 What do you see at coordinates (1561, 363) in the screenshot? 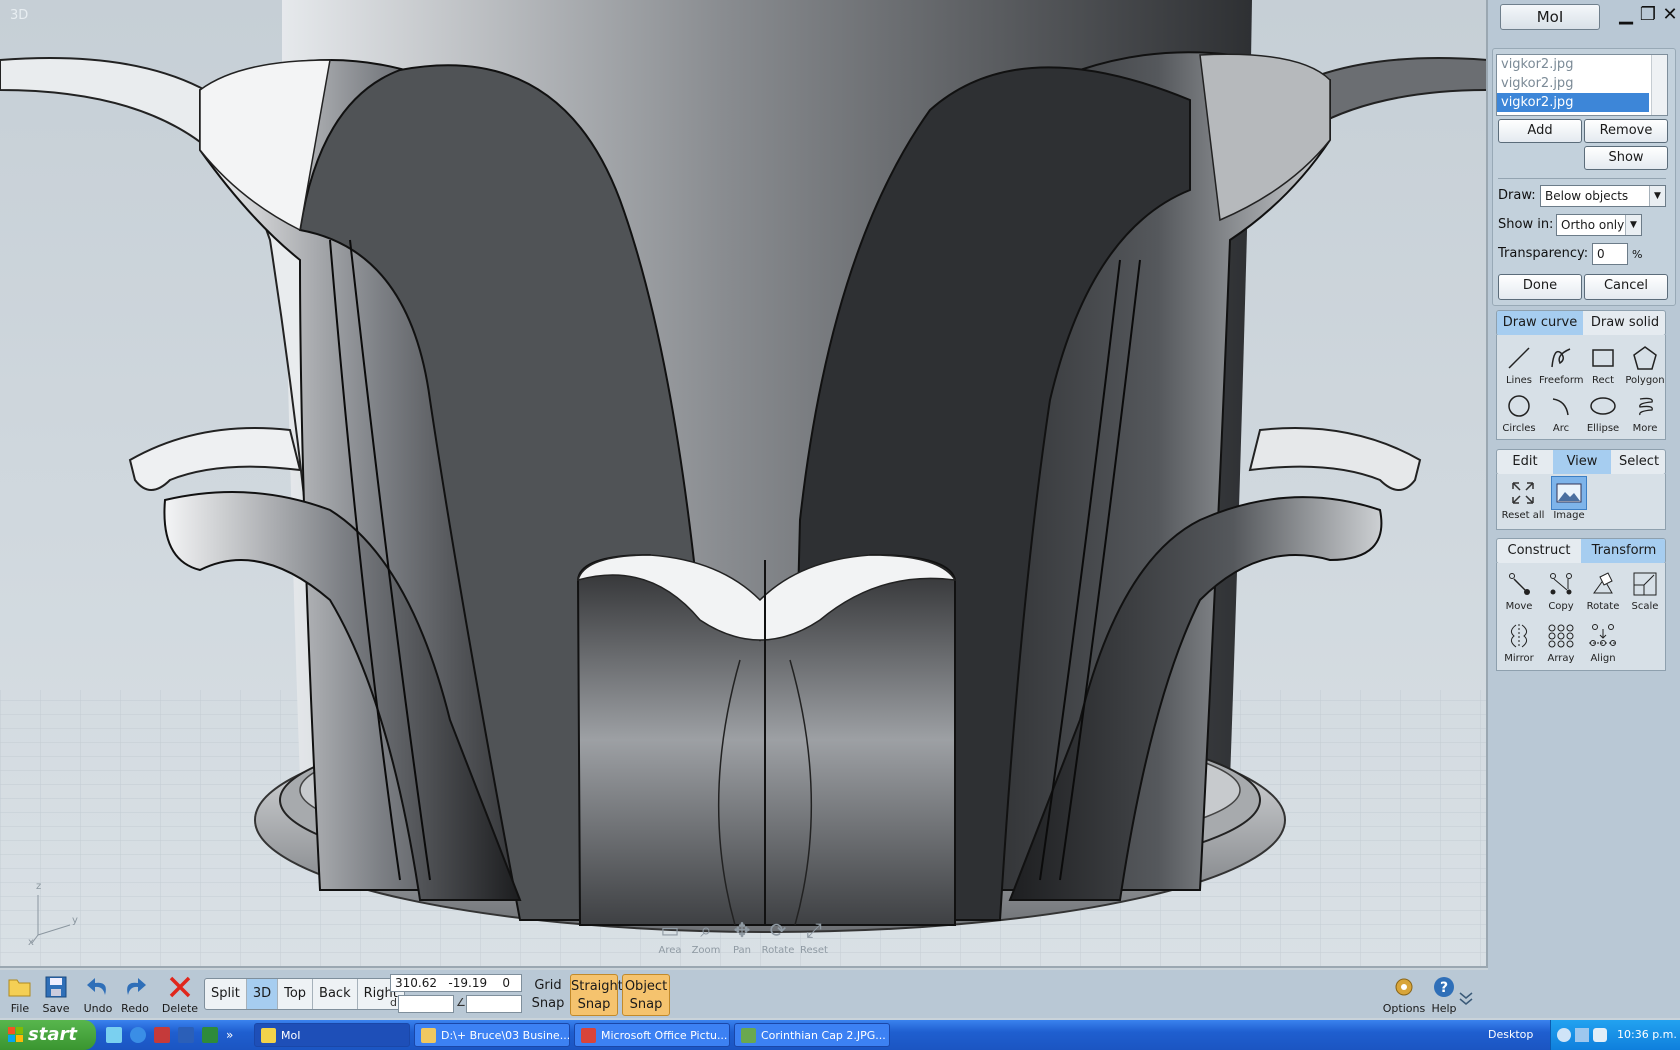
I see `freeform-tool: Freeform` at bounding box center [1561, 363].